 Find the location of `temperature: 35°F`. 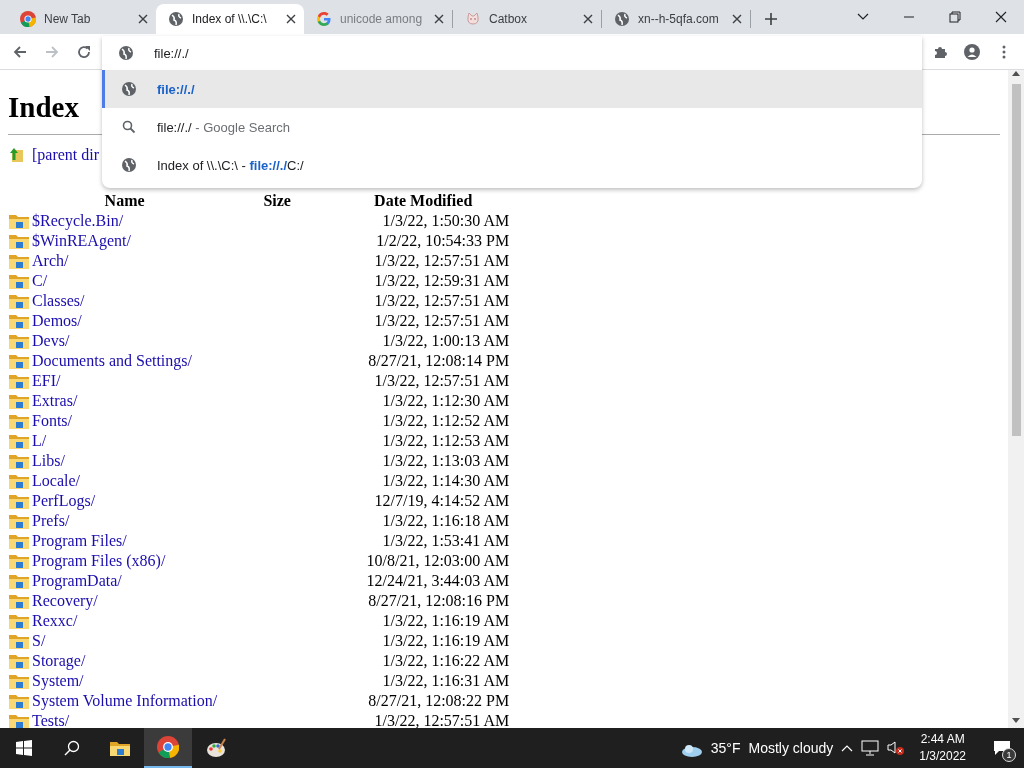

temperature: 35°F is located at coordinates (725, 748).